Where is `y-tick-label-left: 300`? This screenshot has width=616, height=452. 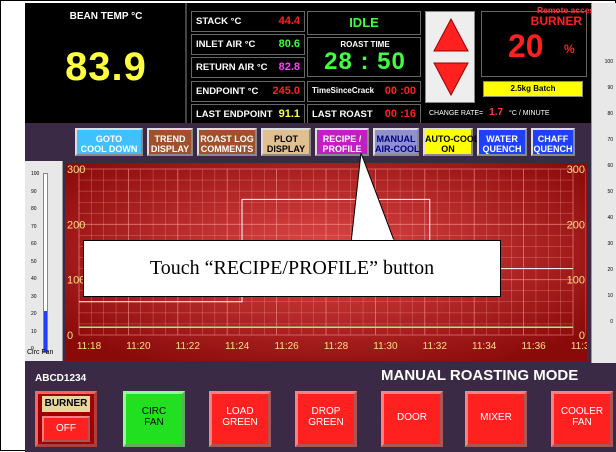
y-tick-label-left: 300 is located at coordinates (76, 170).